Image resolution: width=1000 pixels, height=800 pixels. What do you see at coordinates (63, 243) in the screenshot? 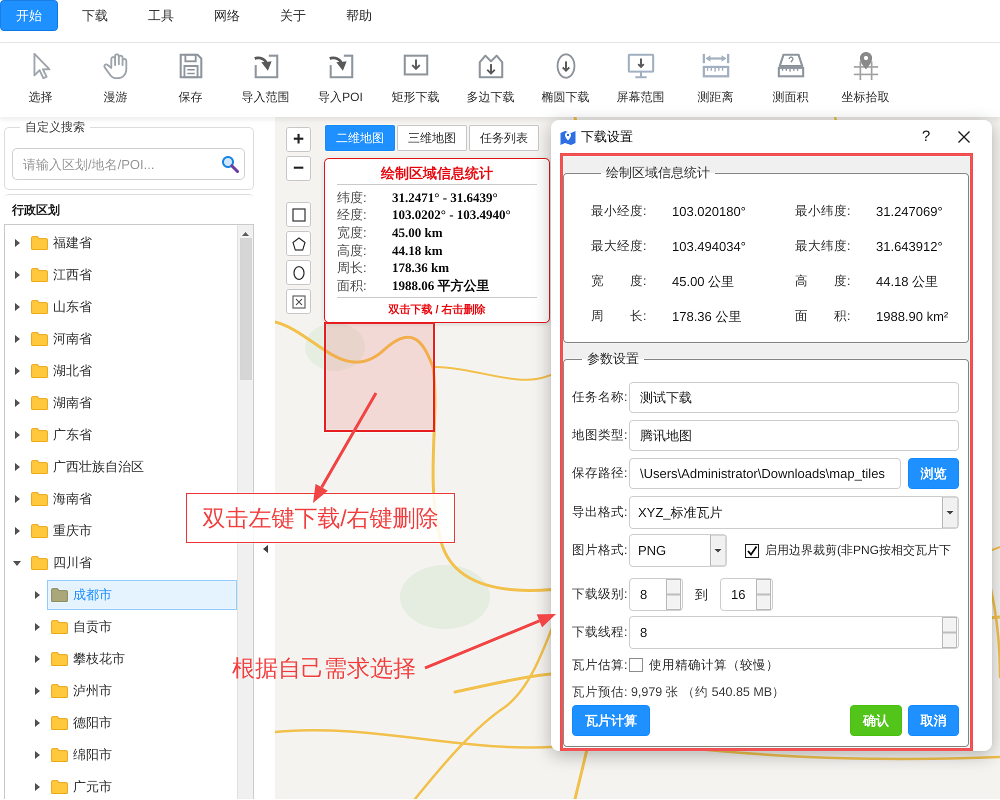
I see `tree-item: 福建省` at bounding box center [63, 243].